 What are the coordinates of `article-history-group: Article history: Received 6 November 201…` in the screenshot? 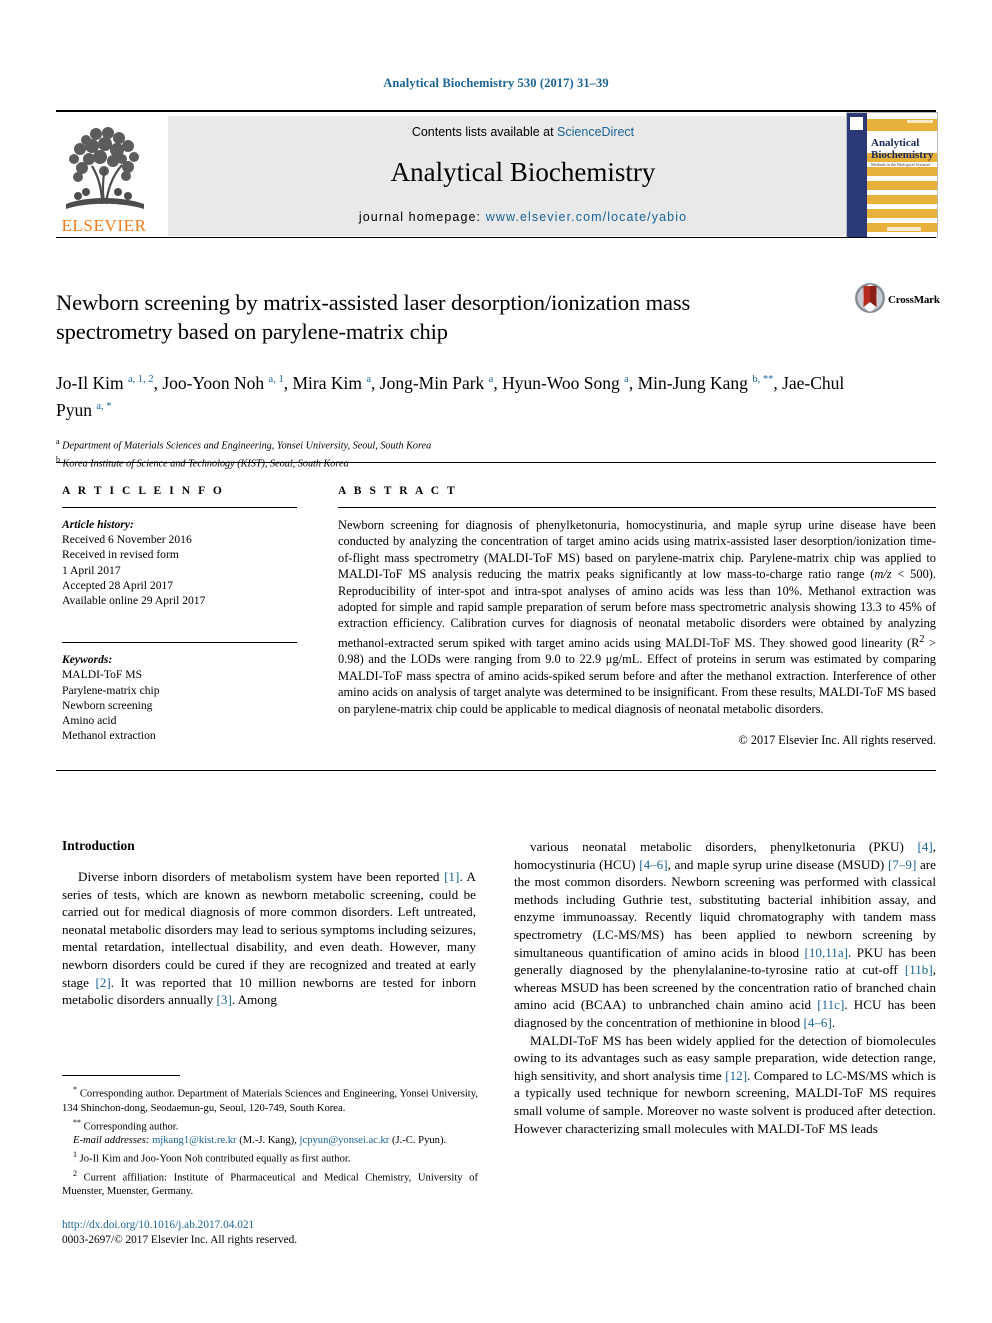 It's located at (179, 562).